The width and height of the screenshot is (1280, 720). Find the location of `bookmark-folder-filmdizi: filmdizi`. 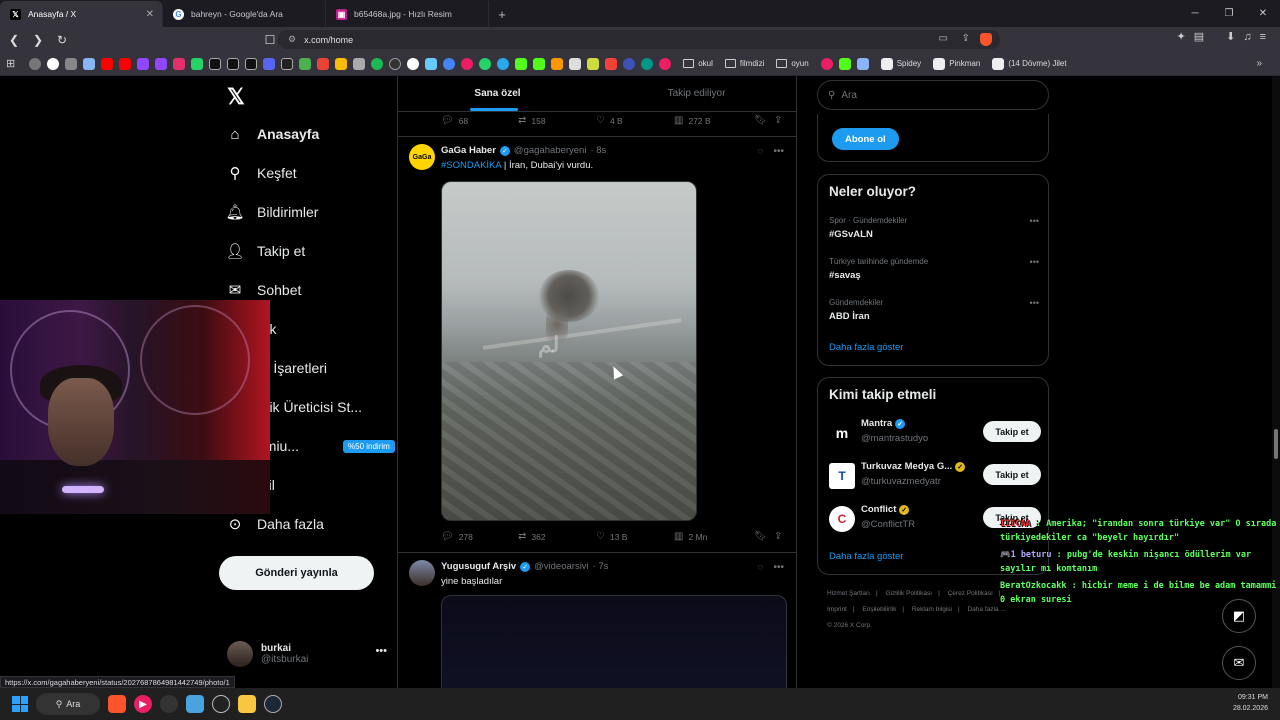

bookmark-folder-filmdizi: filmdizi is located at coordinates (744, 63).